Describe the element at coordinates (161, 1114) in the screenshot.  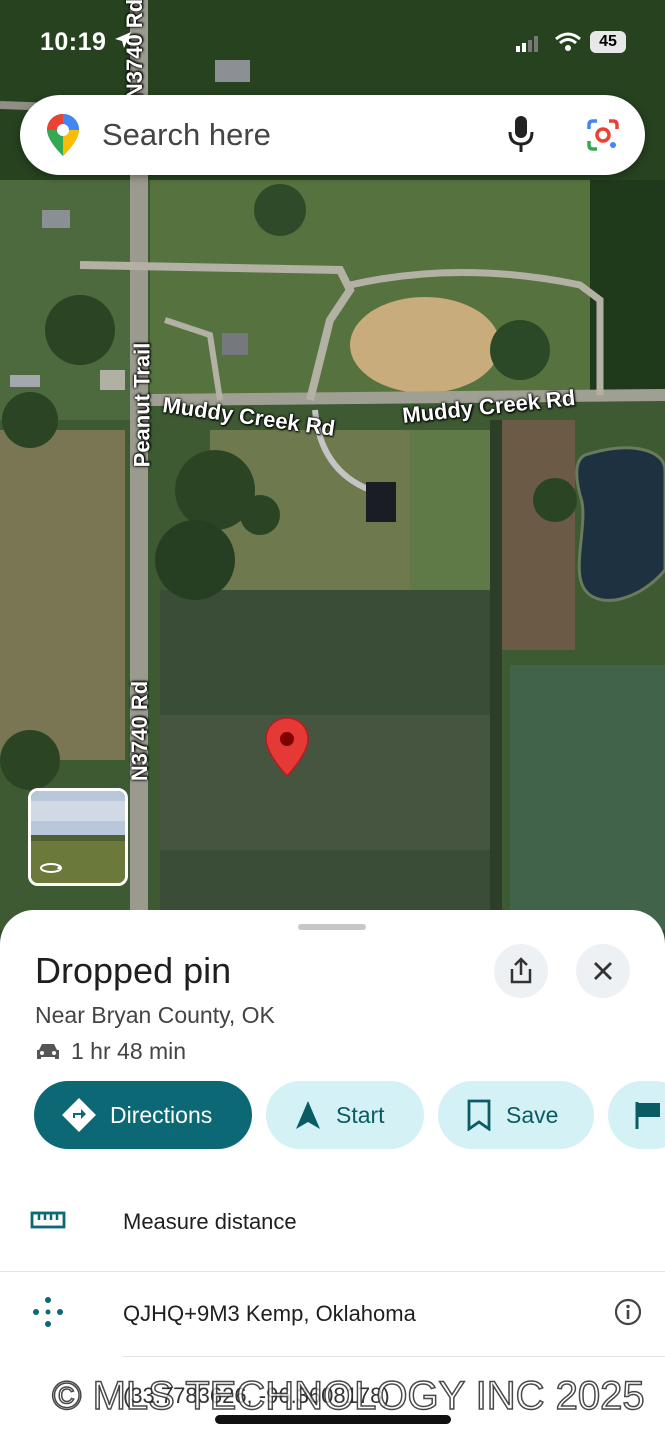
I see `directions-label: Directions` at that location.